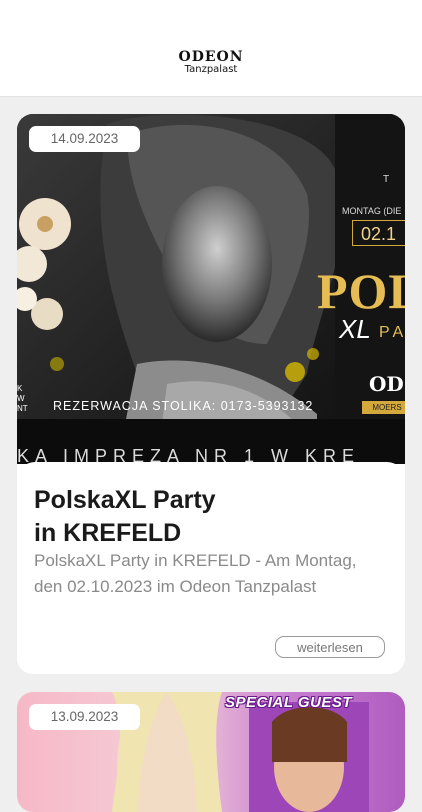 This screenshot has height=812, width=422. I want to click on post-date-badge: 13.09.2023, so click(84, 717).